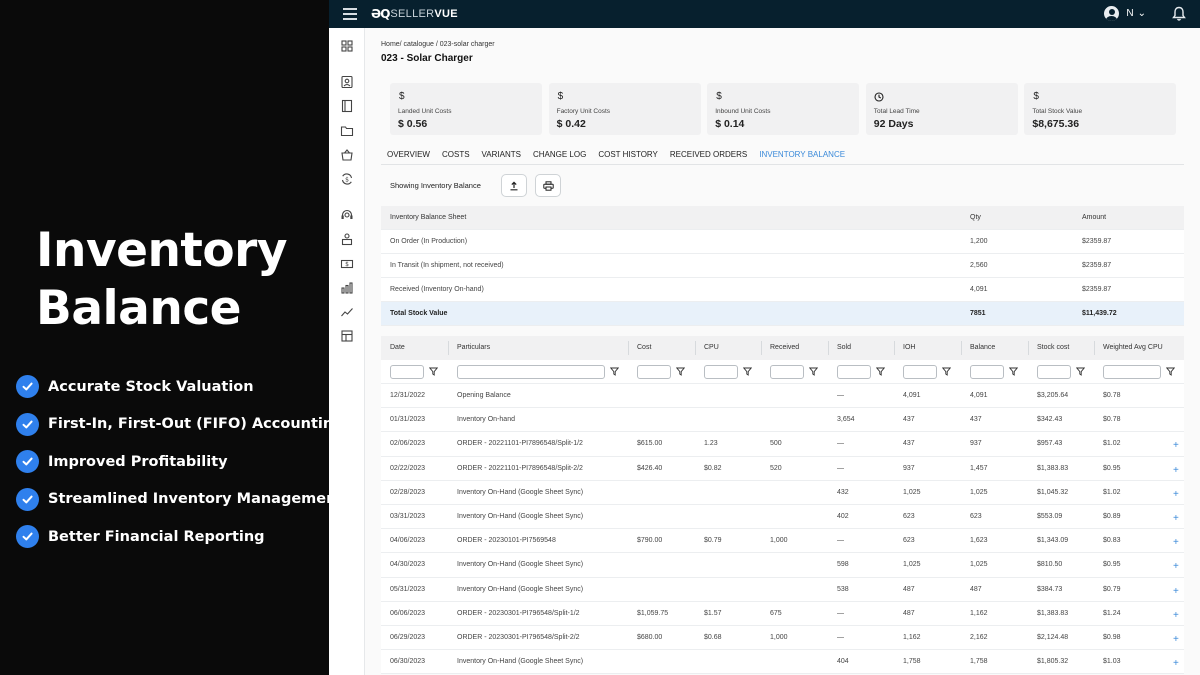 The height and width of the screenshot is (675, 1200). I want to click on filter-input-received, so click(787, 372).